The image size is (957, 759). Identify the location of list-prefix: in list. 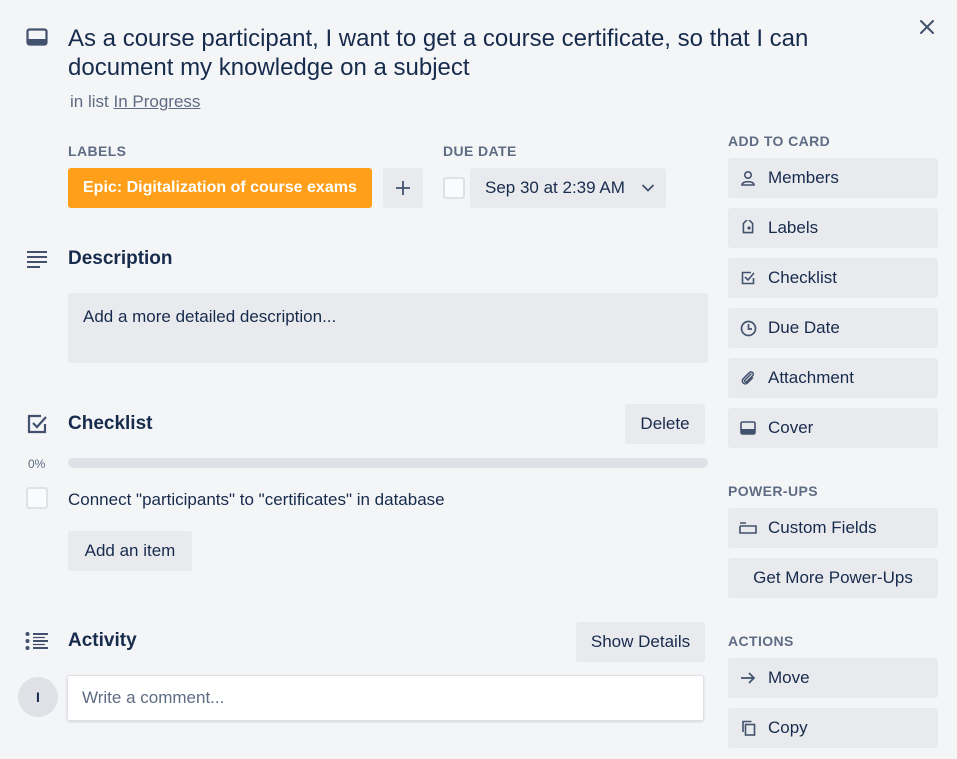
(89, 101).